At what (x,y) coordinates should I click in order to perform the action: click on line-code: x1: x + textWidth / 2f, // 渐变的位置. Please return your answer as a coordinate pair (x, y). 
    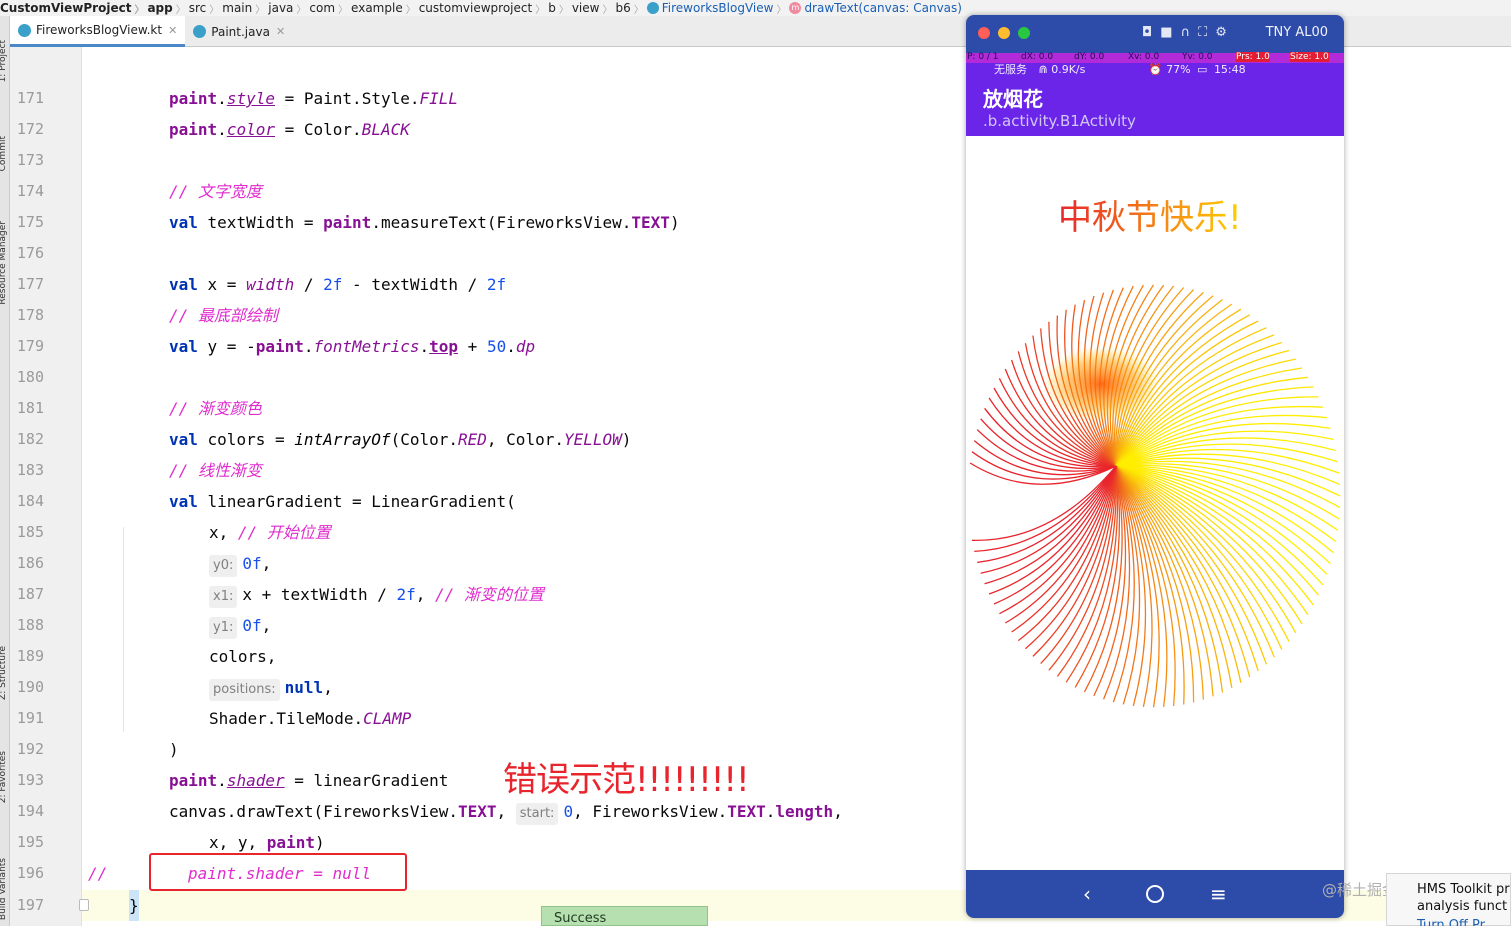
    Looking at the image, I should click on (376, 594).